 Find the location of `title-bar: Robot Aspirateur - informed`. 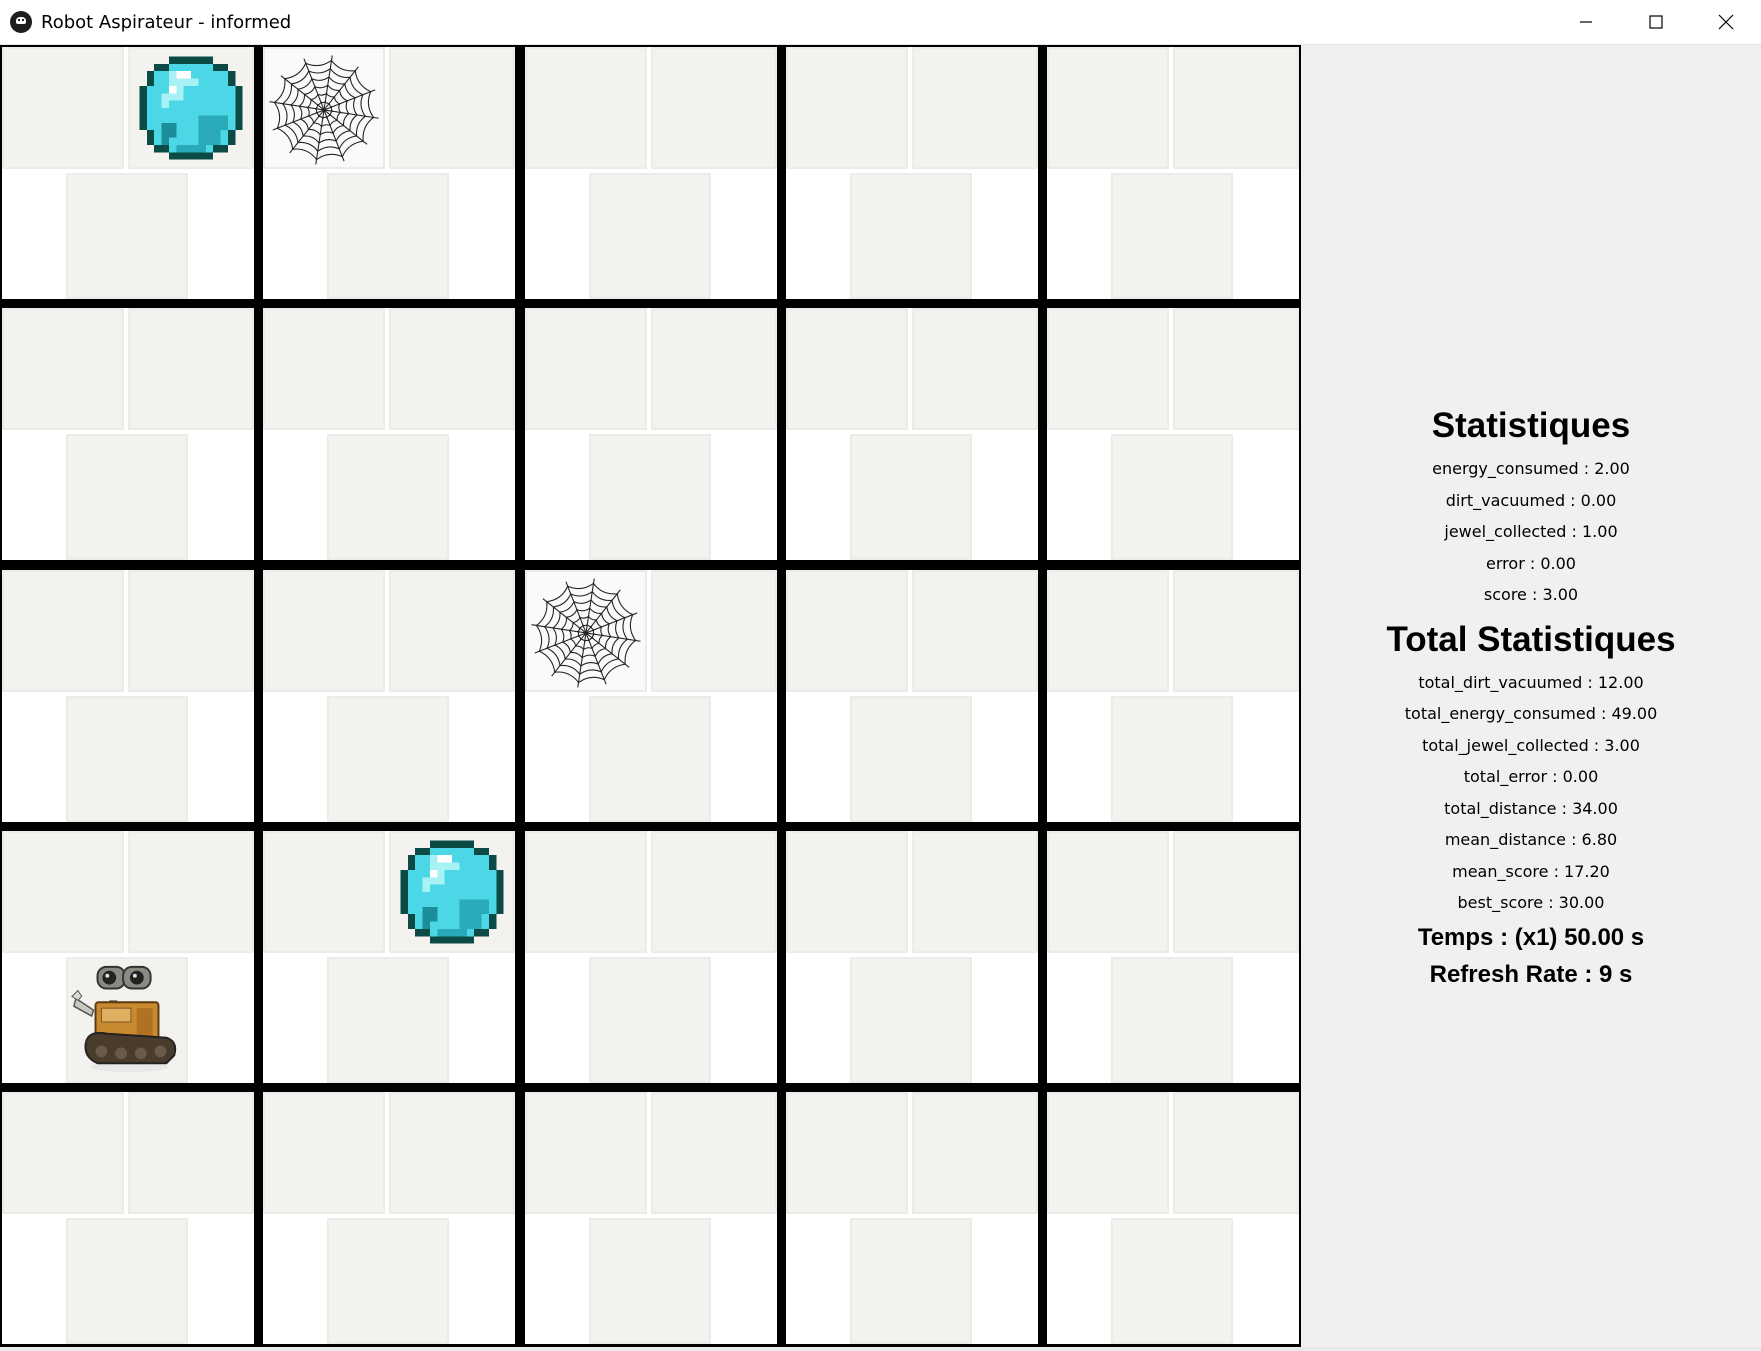

title-bar: Robot Aspirateur - informed is located at coordinates (880, 22).